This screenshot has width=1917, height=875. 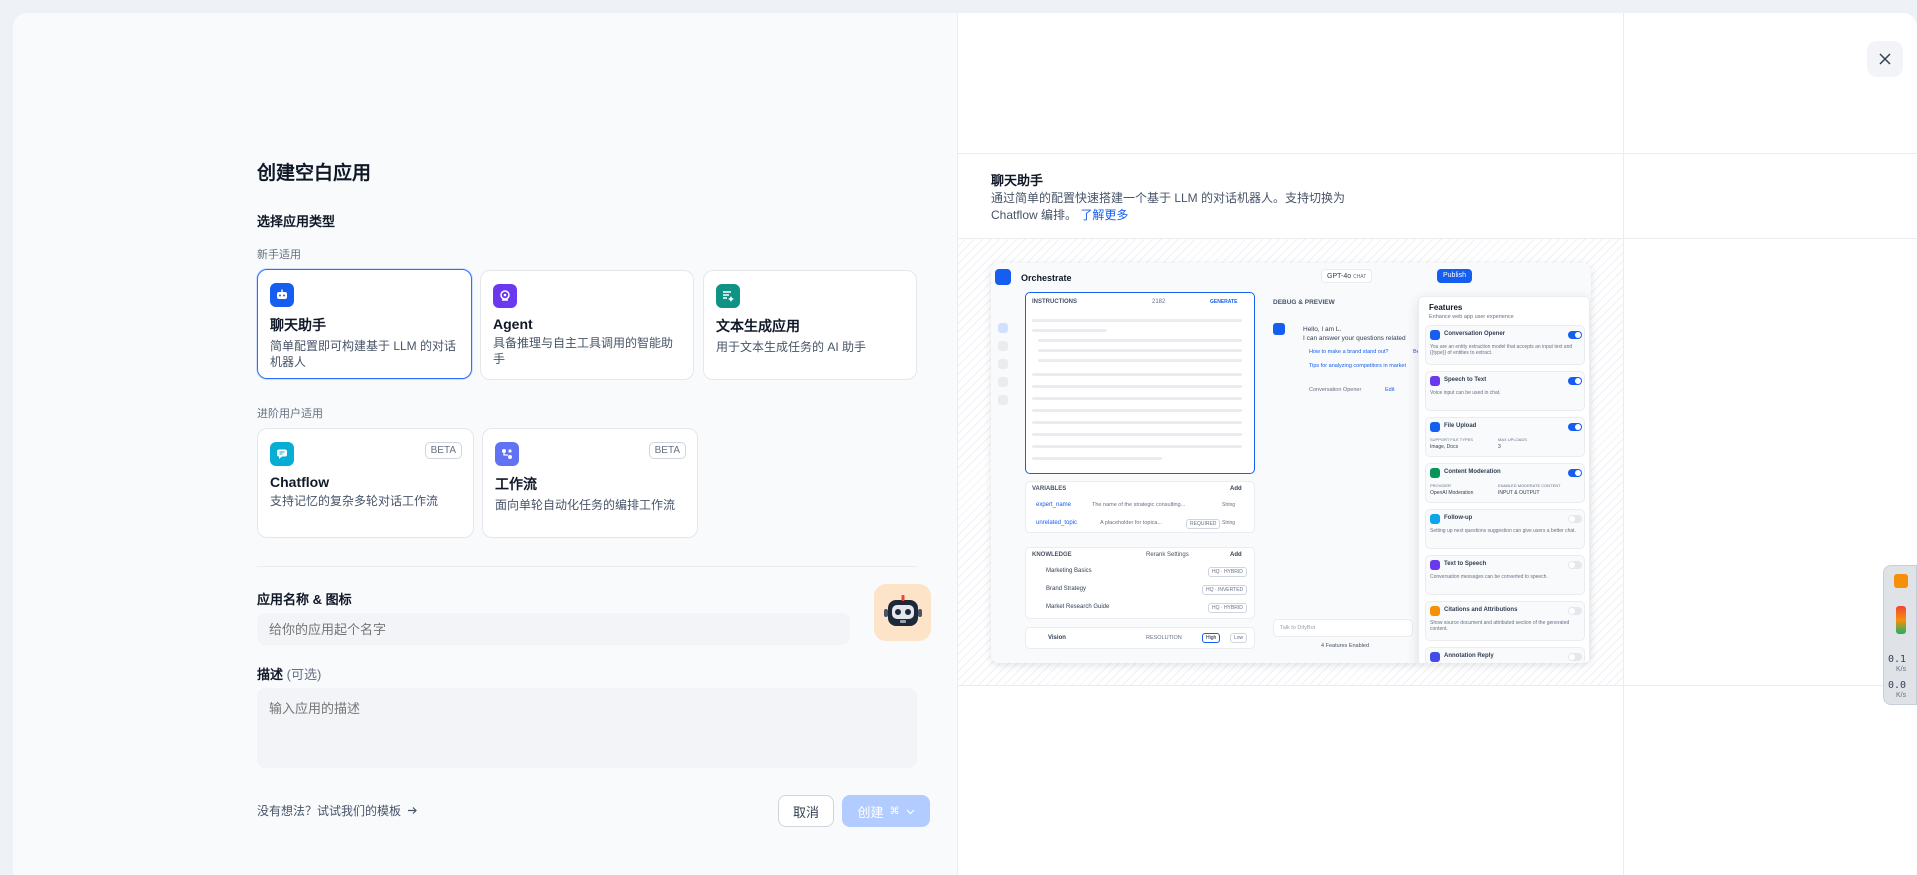 I want to click on add-knowledge: Add, so click(x=1236, y=555).